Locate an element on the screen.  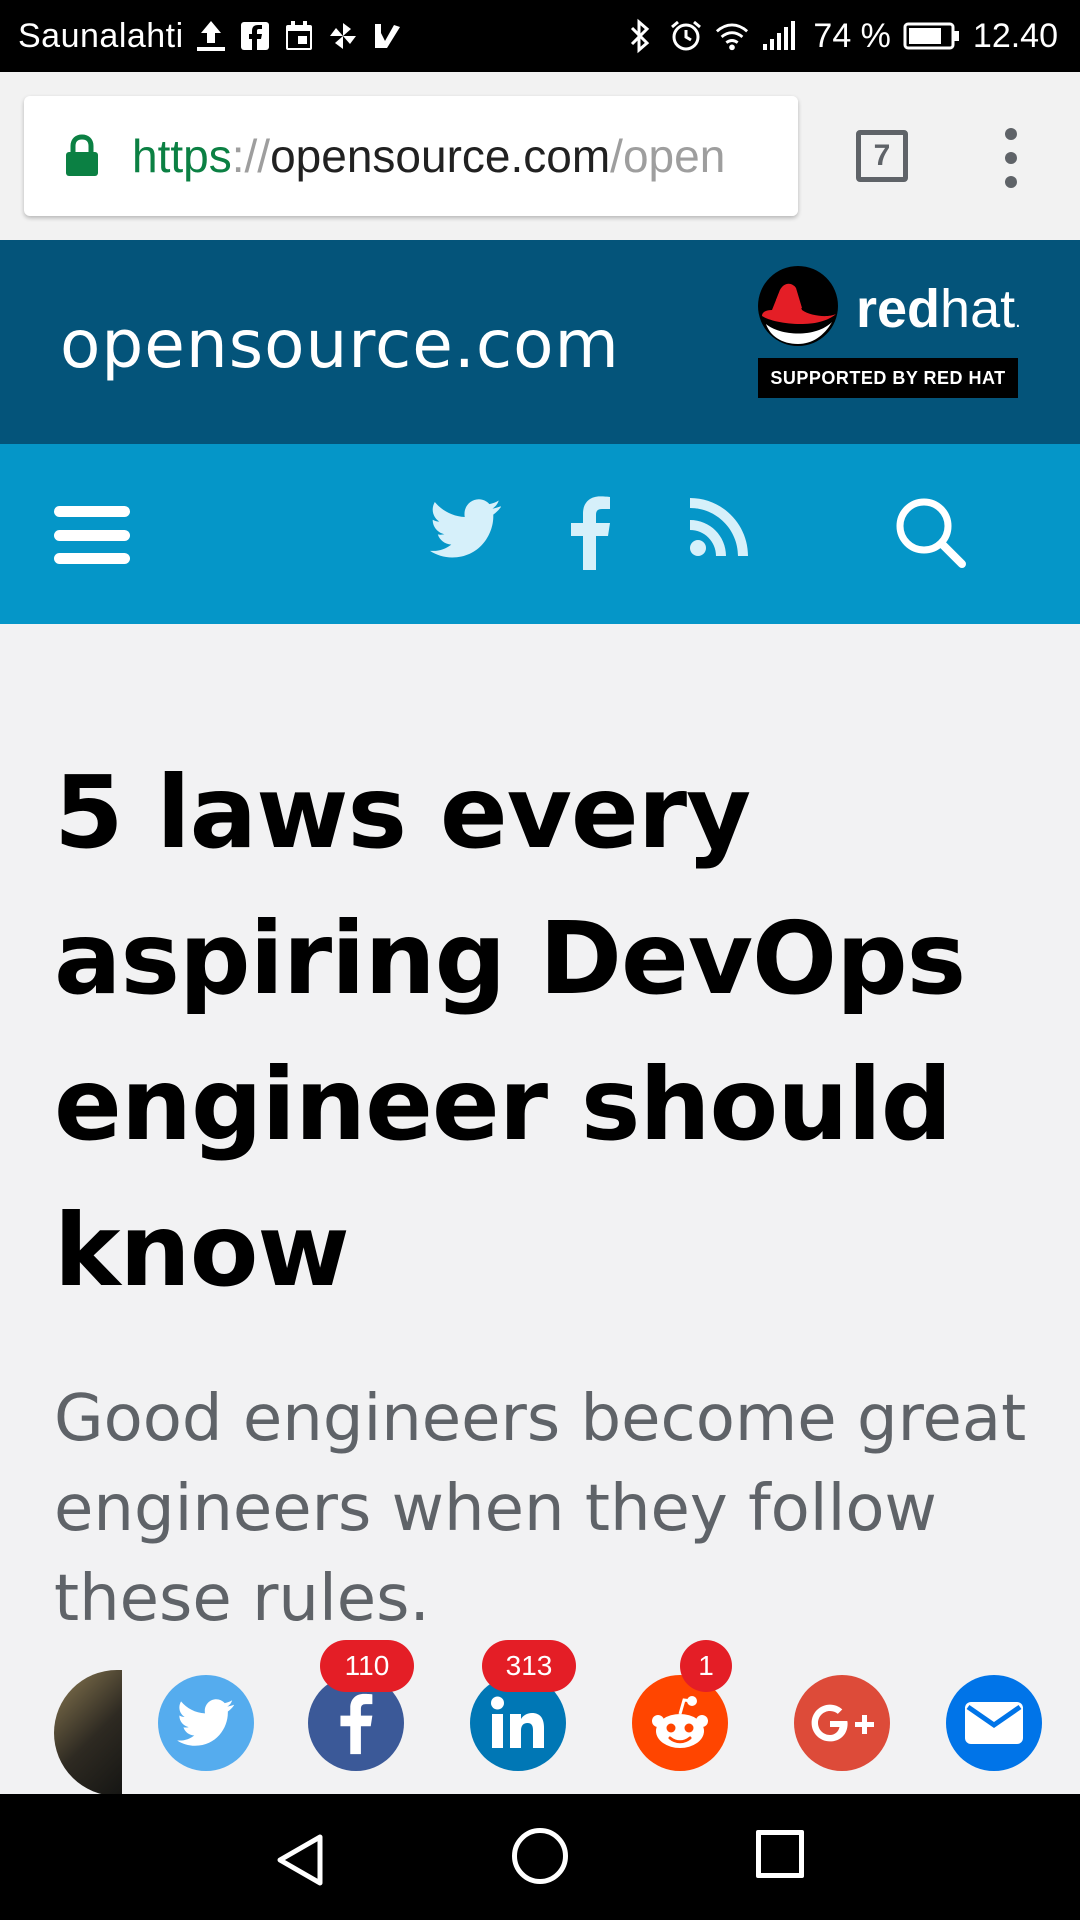
status-bar-left: Saunalahti is located at coordinates (211, 36).